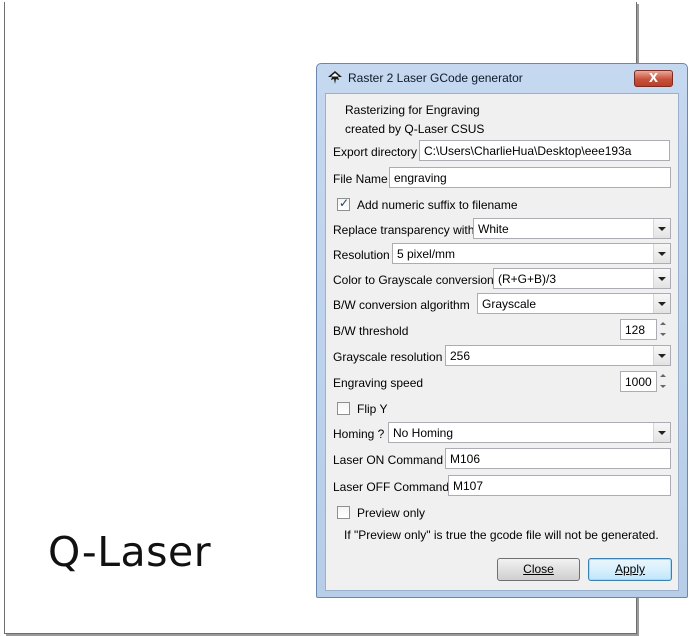 The width and height of the screenshot is (693, 636). I want to click on export-directory-label: Export directory, so click(375, 152).